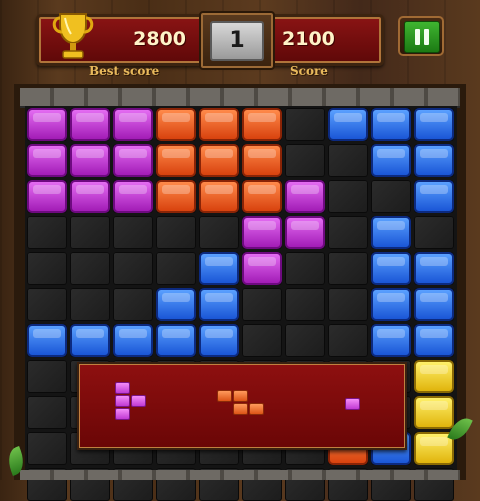 This screenshot has height=501, width=480. Describe the element at coordinates (240, 98) in the screenshot. I see `stone-border-top` at that location.